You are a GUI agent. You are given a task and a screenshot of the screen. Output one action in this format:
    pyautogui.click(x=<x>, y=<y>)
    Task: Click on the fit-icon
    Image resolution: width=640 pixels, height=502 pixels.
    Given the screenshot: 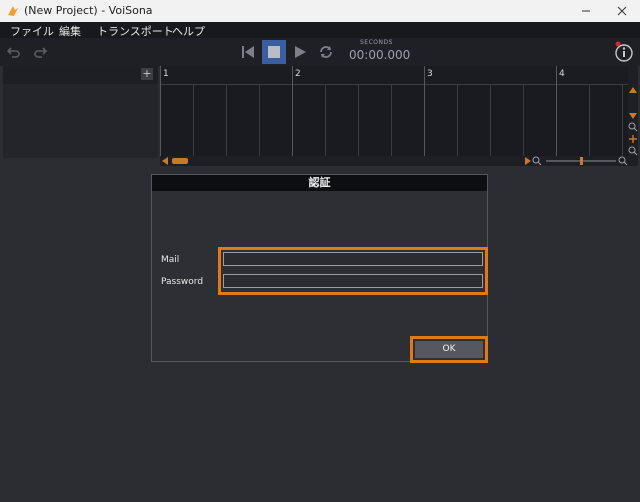 What is the action you would take?
    pyautogui.click(x=633, y=139)
    